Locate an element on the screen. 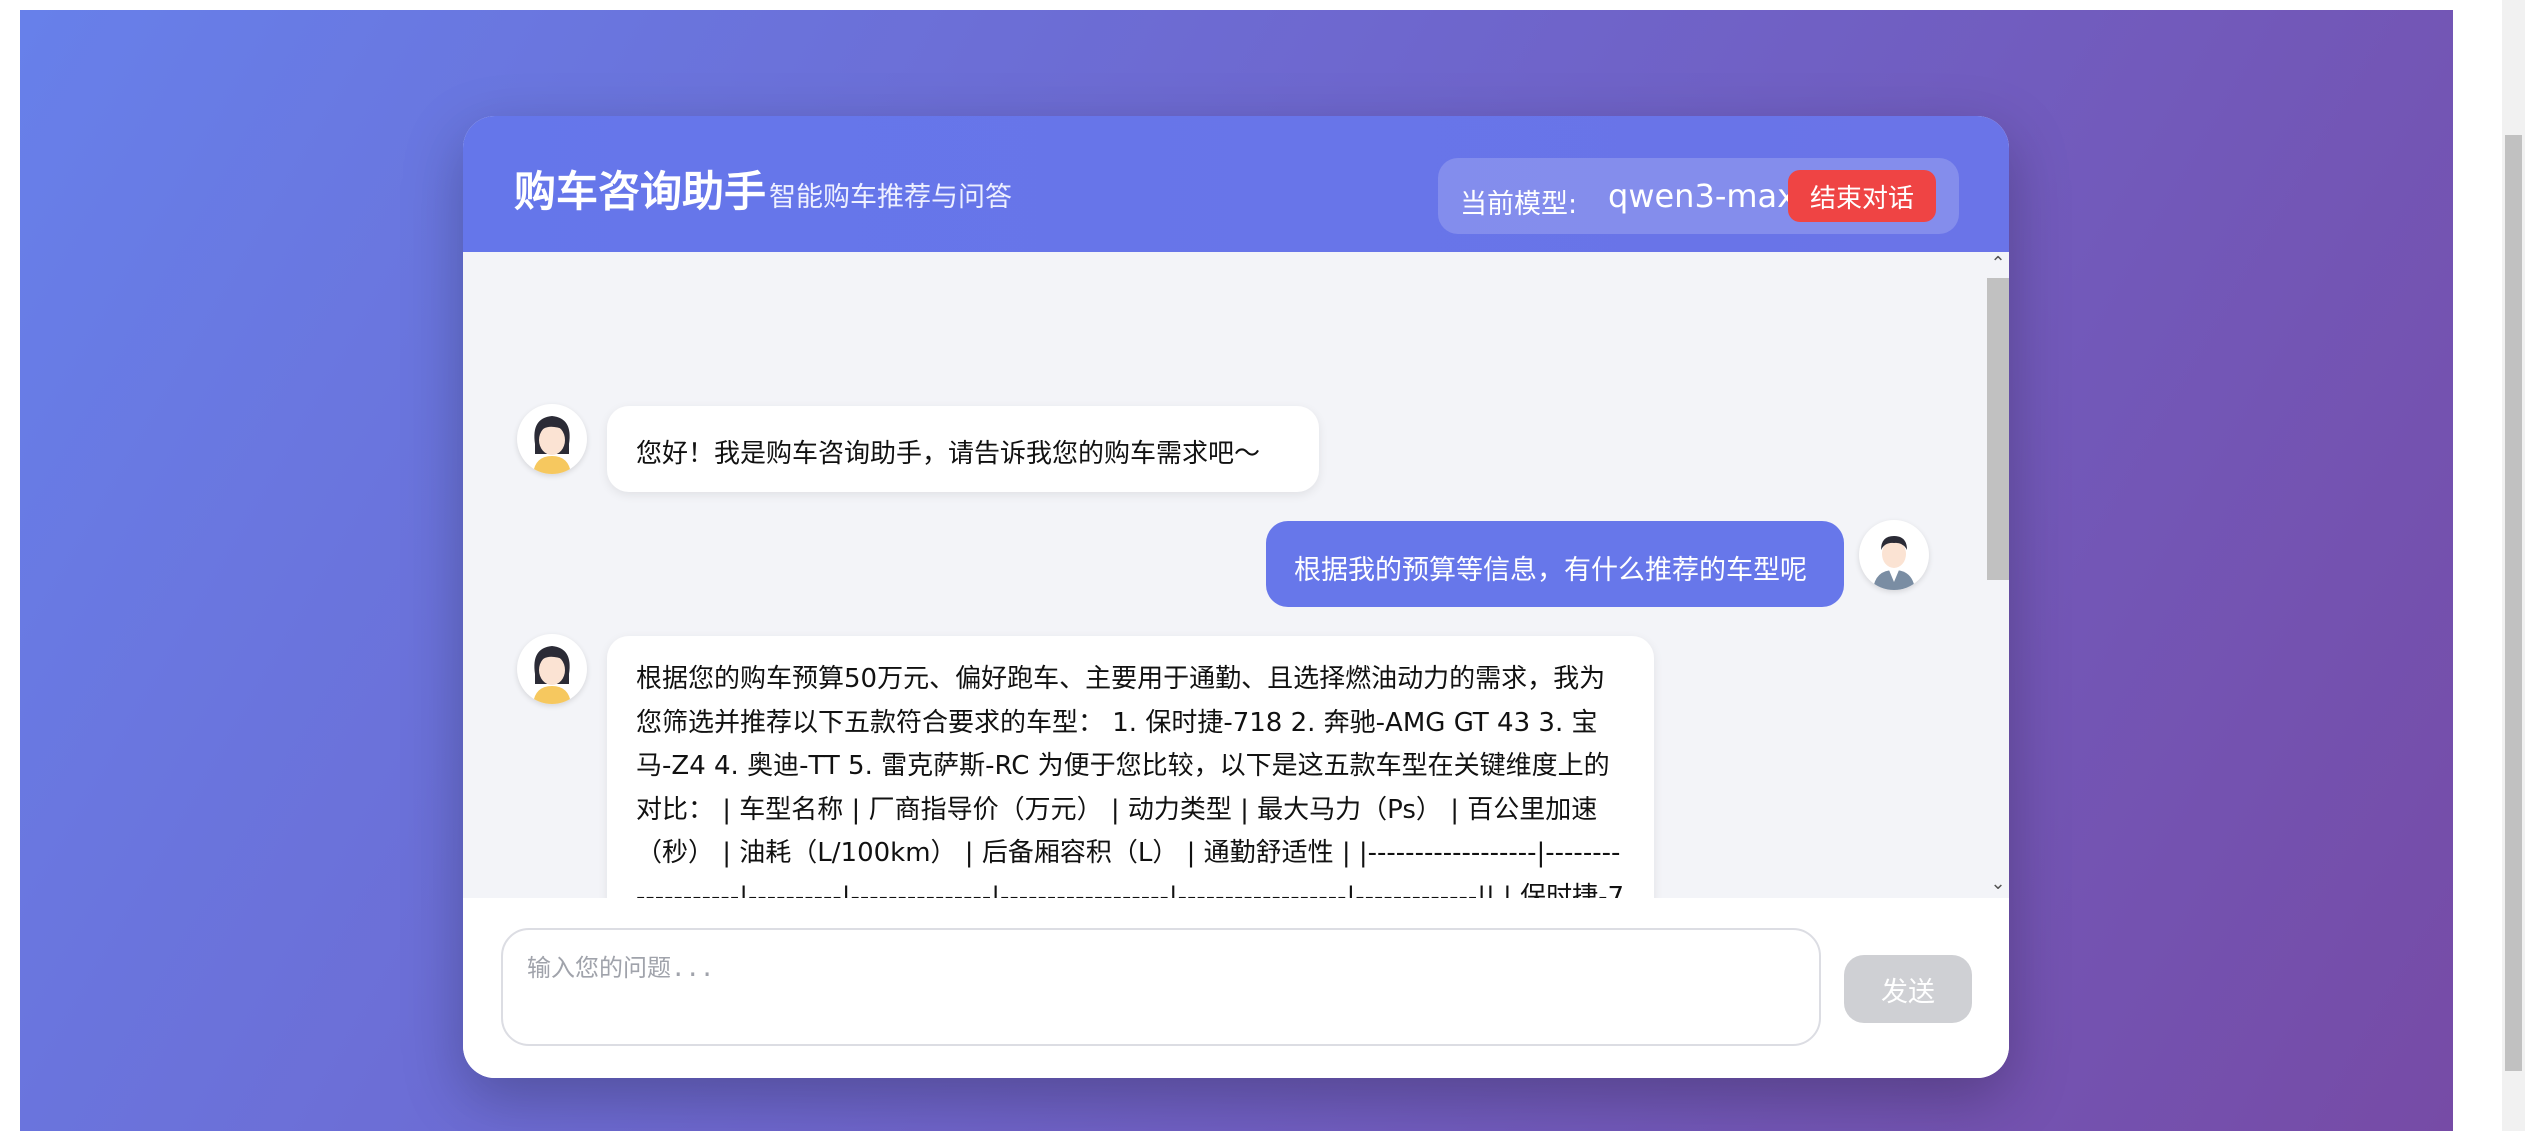 The height and width of the screenshot is (1131, 2525). page-scrollbar is located at coordinates (2513, 565).